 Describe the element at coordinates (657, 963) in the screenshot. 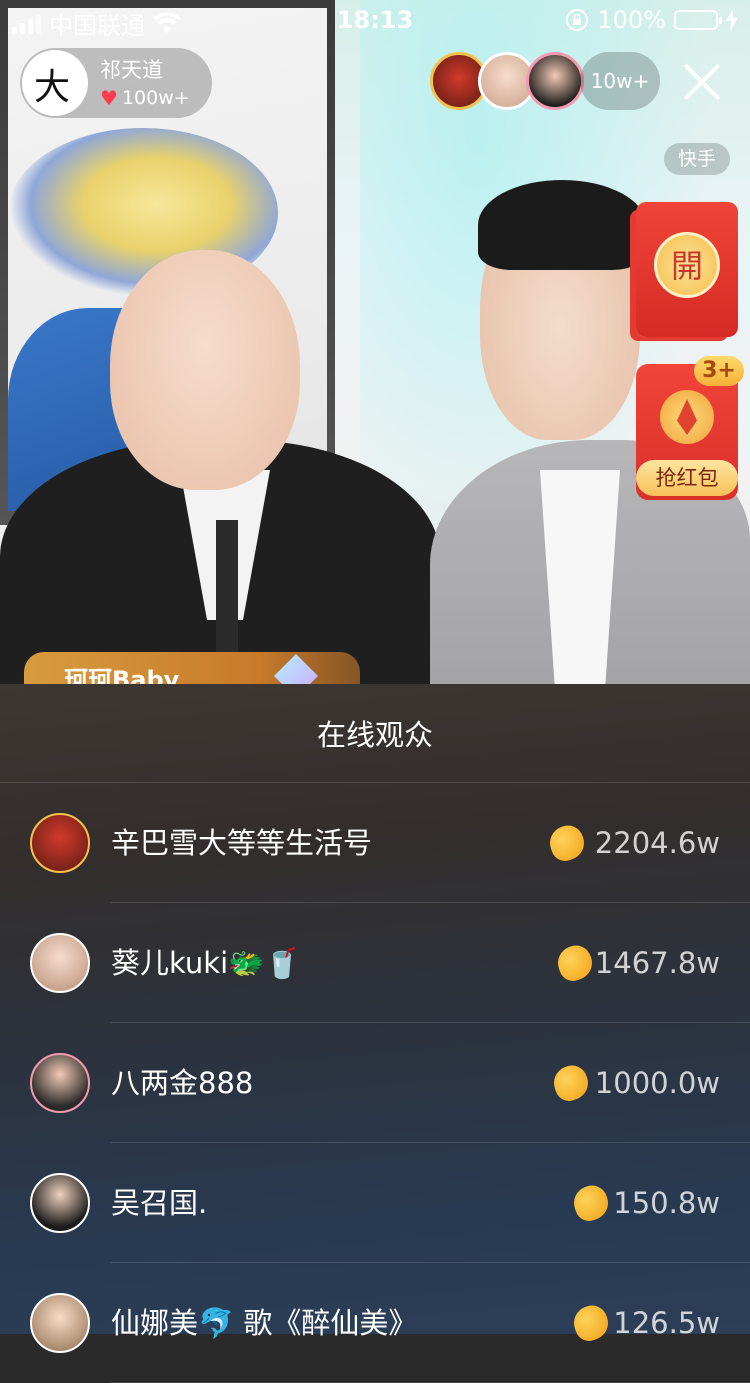

I see `audience-amount: 1467.8w` at that location.